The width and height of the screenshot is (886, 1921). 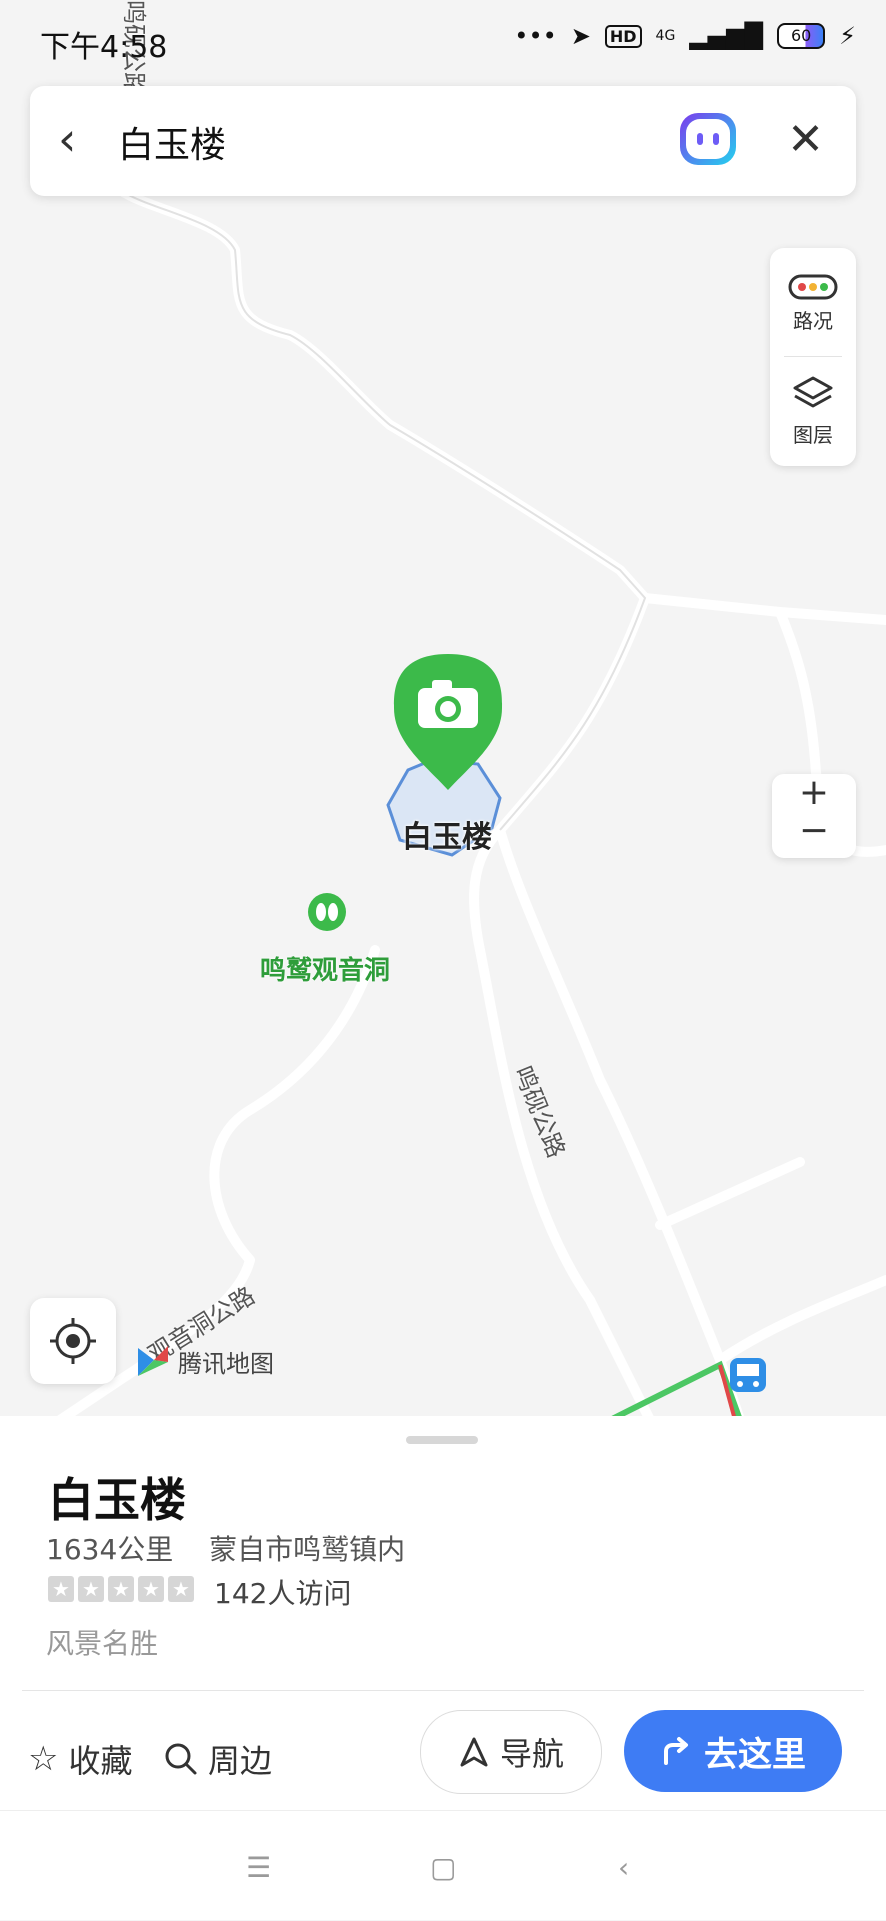 I want to click on layers-button: 图层, so click(x=813, y=411).